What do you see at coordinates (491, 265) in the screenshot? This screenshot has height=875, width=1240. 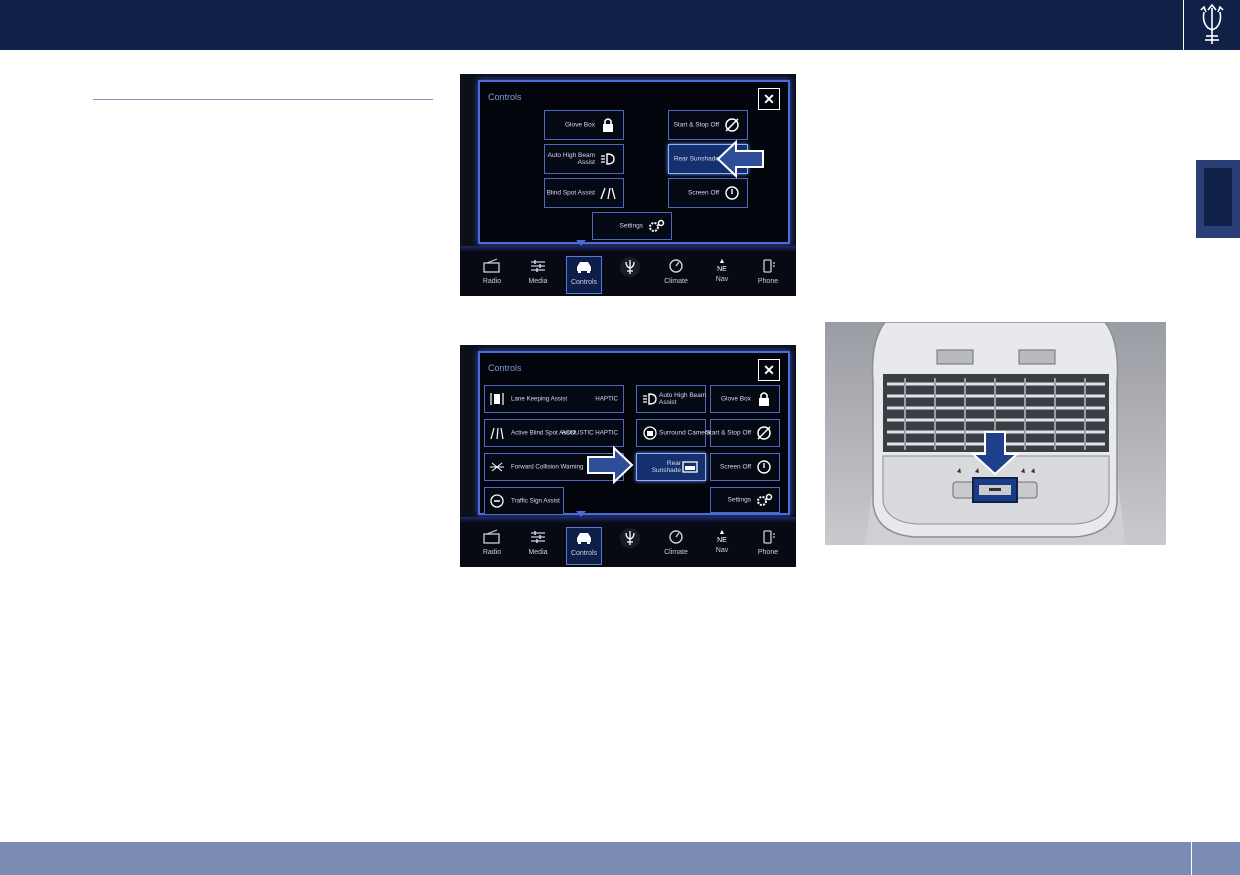 I see `radio-icon` at bounding box center [491, 265].